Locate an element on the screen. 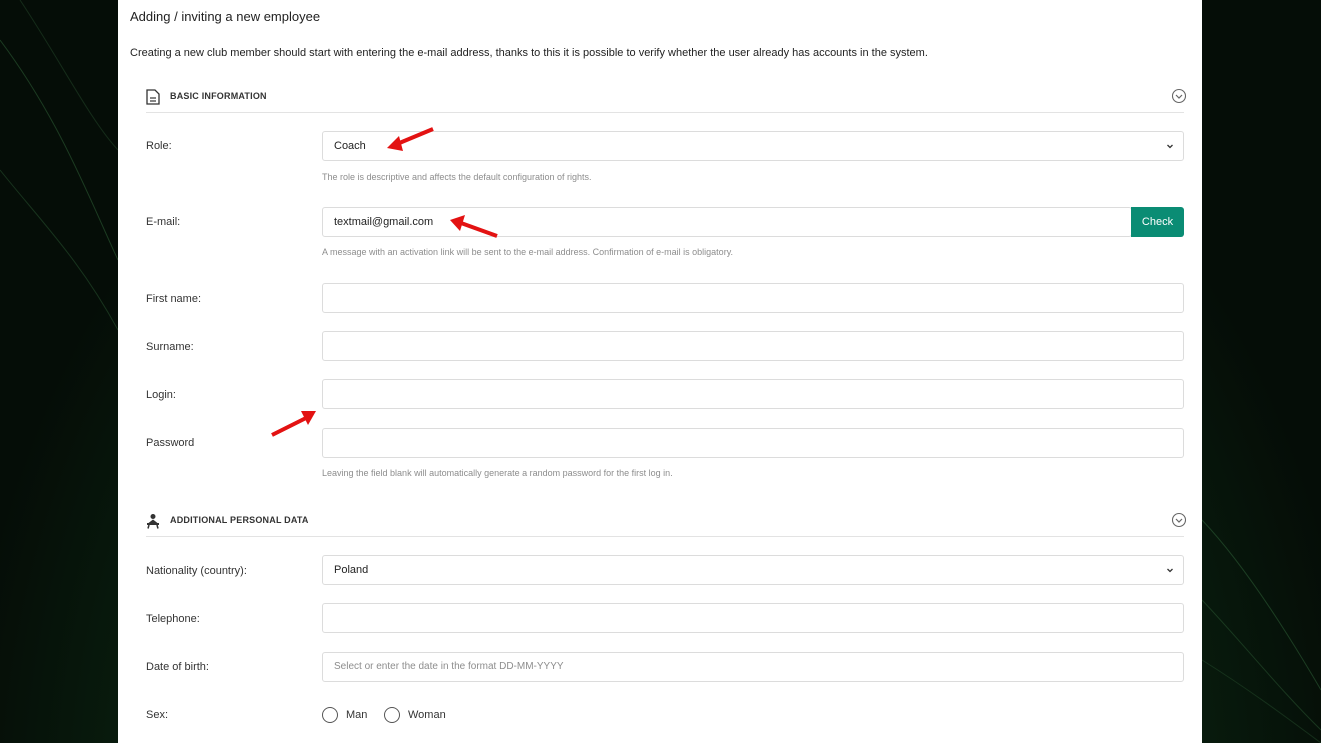  check-button: Check is located at coordinates (1157, 222).